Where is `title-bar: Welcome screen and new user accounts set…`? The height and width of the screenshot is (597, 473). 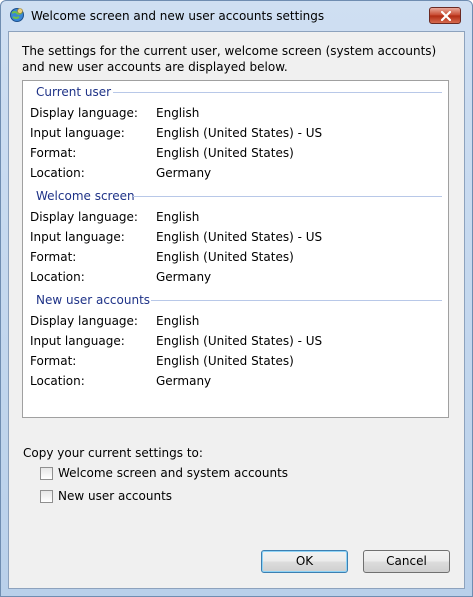
title-bar: Welcome screen and new user accounts set… is located at coordinates (236, 15).